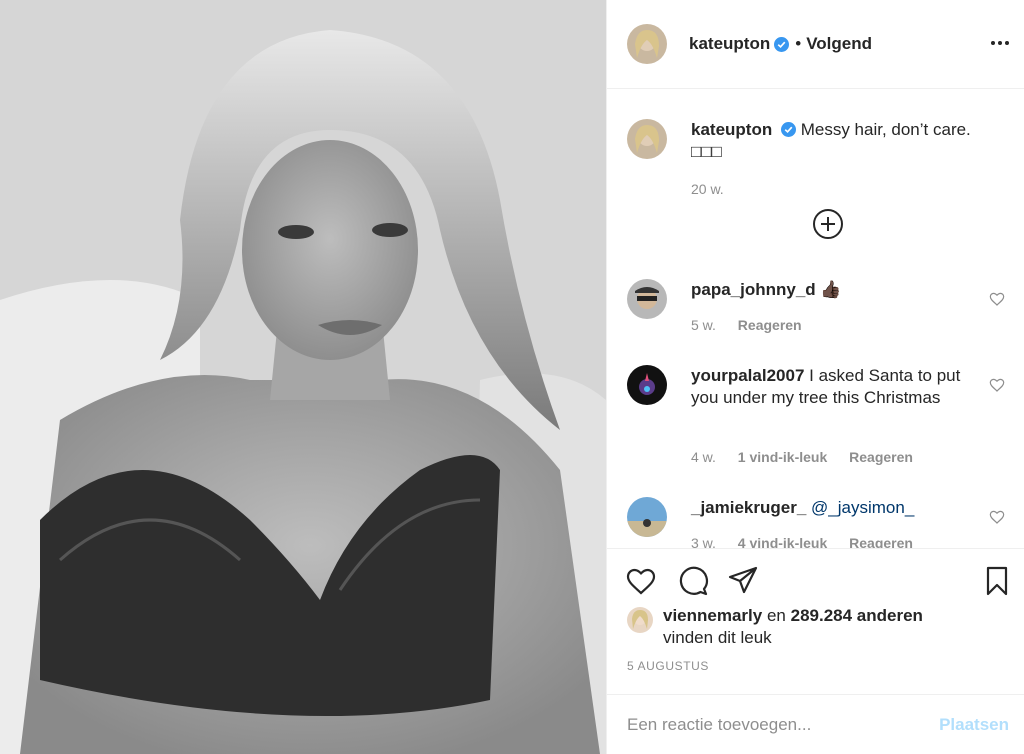 The height and width of the screenshot is (754, 1024). I want to click on comment-item: papa_johnny_d 👍🏿 5 w. Reageren, so click(817, 309).